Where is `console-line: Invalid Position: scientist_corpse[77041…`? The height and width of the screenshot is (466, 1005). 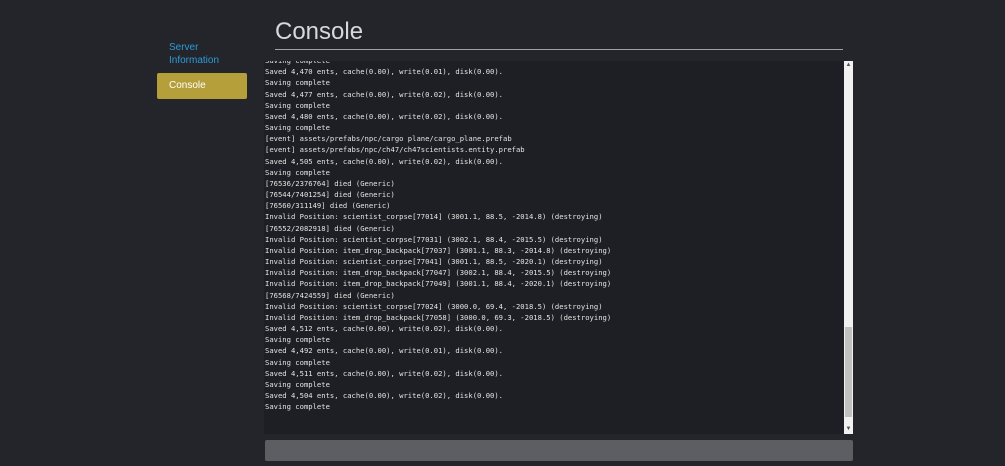 console-line: Invalid Position: scientist_corpse[77041… is located at coordinates (434, 262).